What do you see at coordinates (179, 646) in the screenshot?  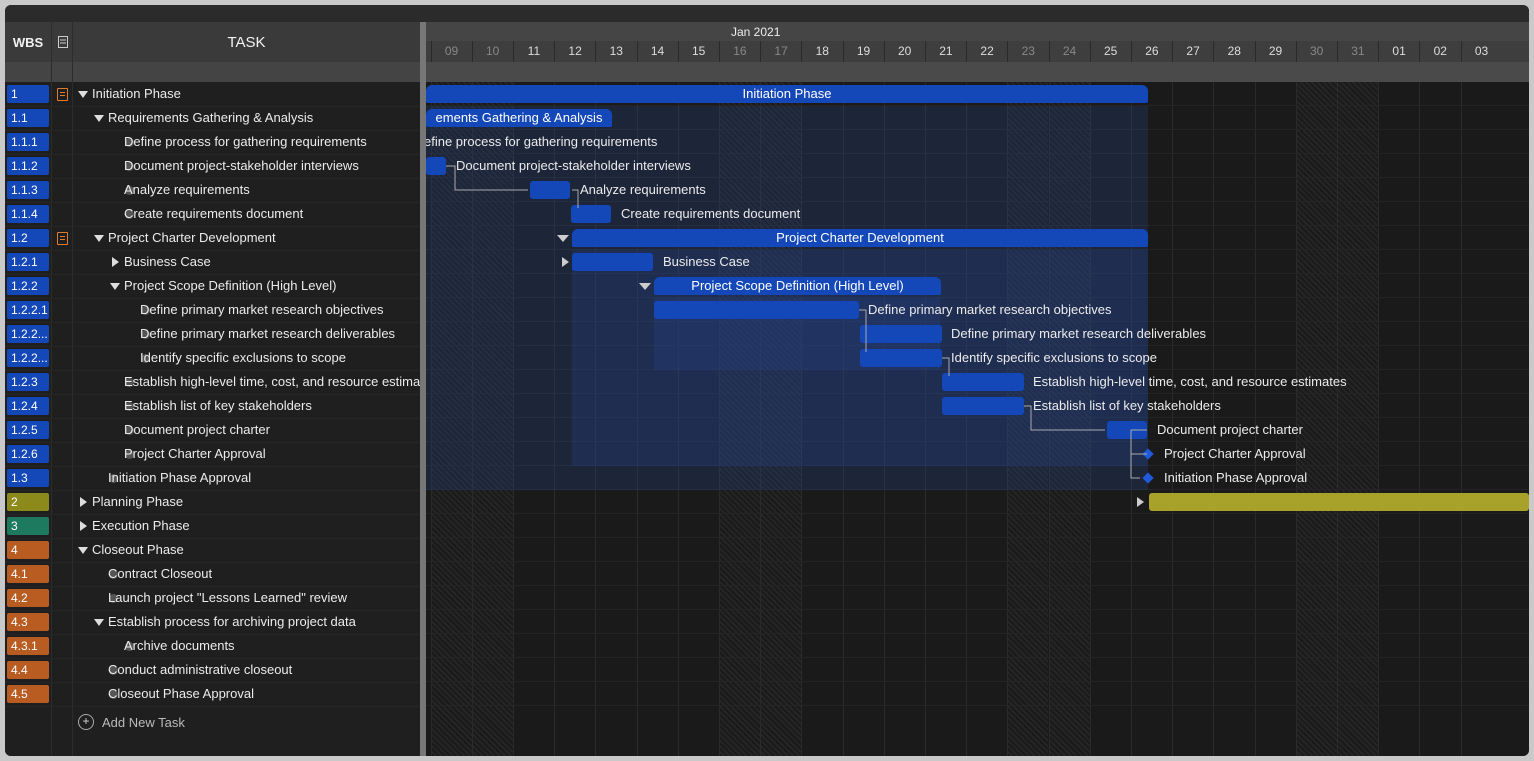 I see `task-name: Archive documents` at bounding box center [179, 646].